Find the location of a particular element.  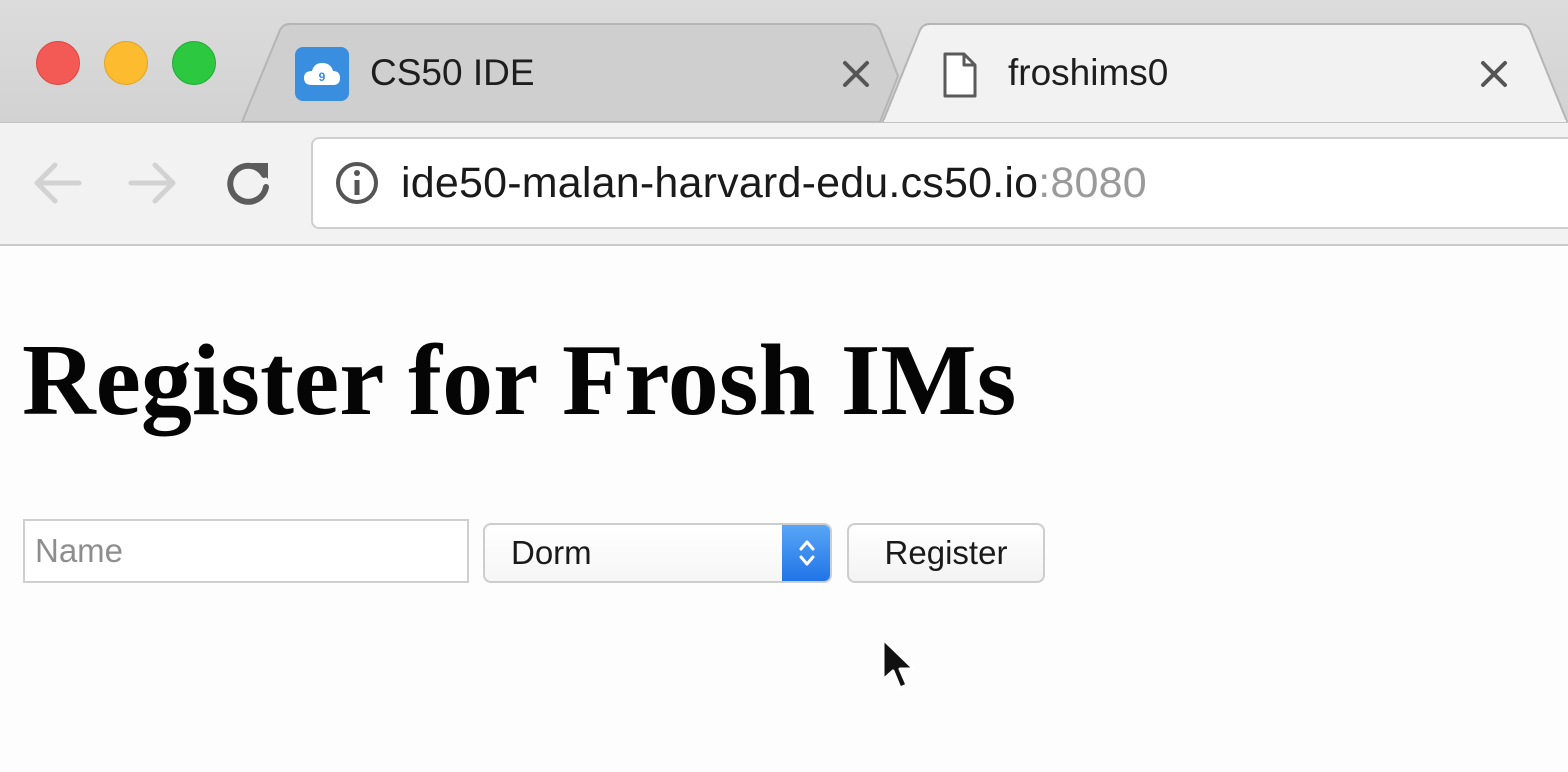

tab-froshims0 is located at coordinates (1224, 73).